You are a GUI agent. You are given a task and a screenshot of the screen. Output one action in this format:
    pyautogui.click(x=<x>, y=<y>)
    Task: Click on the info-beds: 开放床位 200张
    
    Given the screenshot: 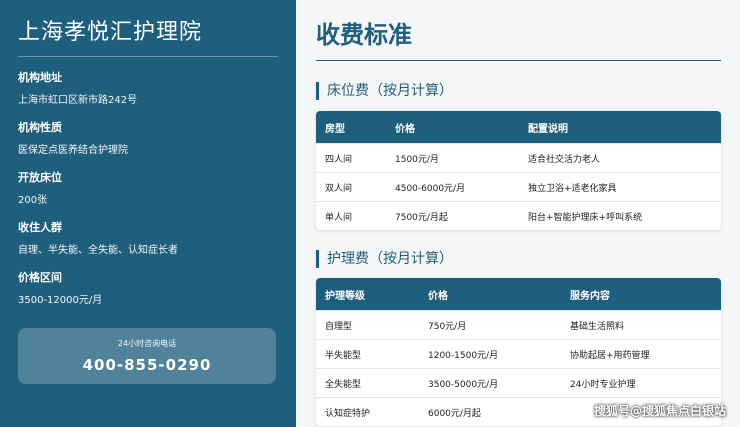 What is the action you would take?
    pyautogui.click(x=148, y=189)
    